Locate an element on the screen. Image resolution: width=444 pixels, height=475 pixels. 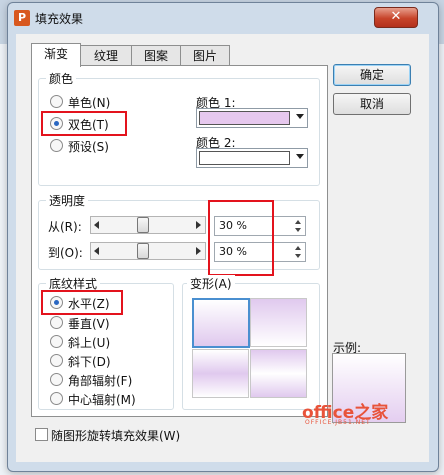
close-button: ✕ is located at coordinates (396, 17).